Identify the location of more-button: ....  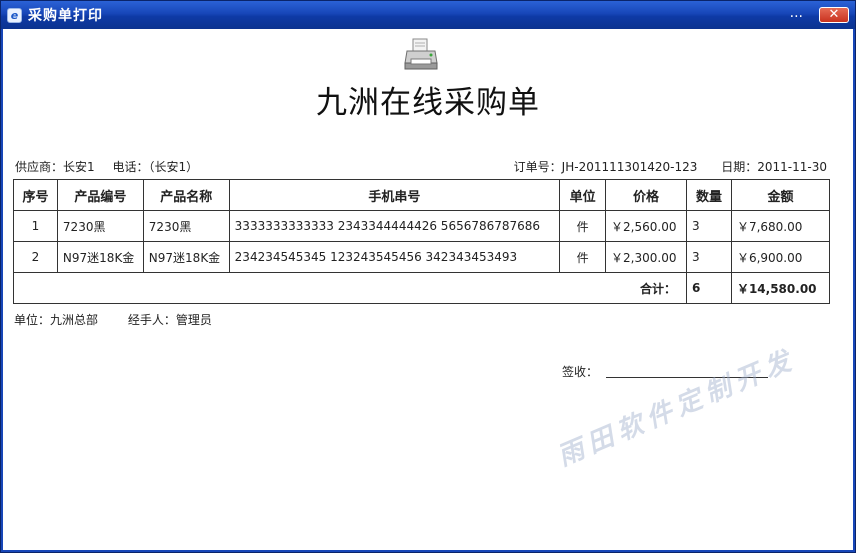
(796, 13).